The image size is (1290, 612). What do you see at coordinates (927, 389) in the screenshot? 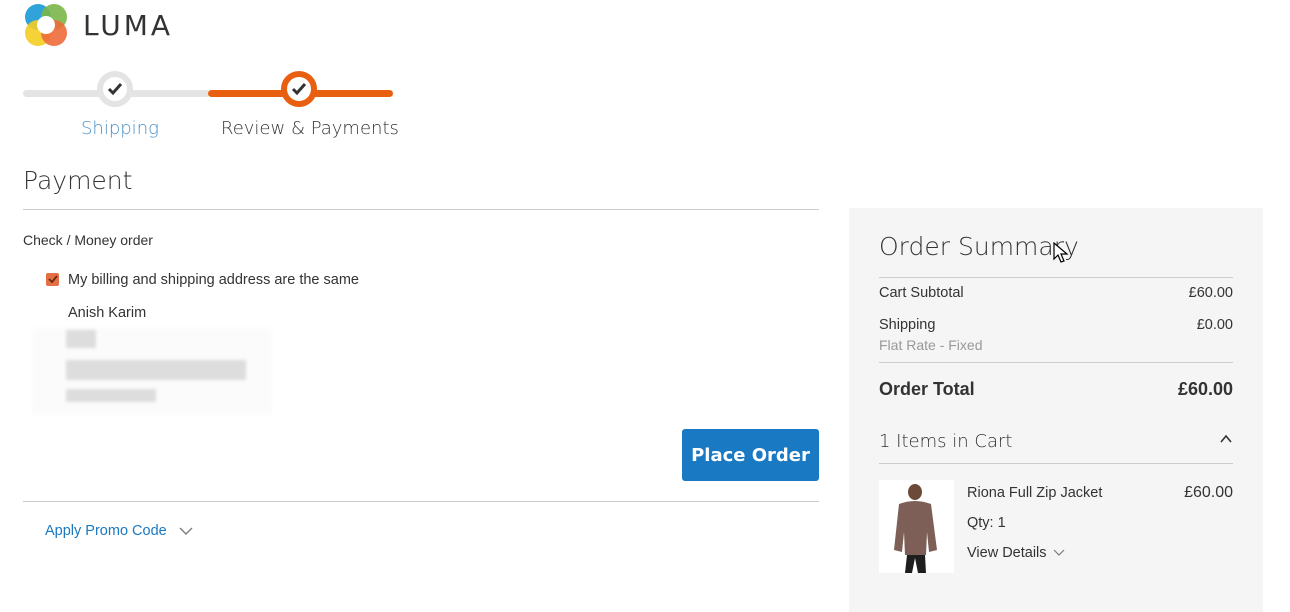
I see `order-total-label: Order Total` at bounding box center [927, 389].